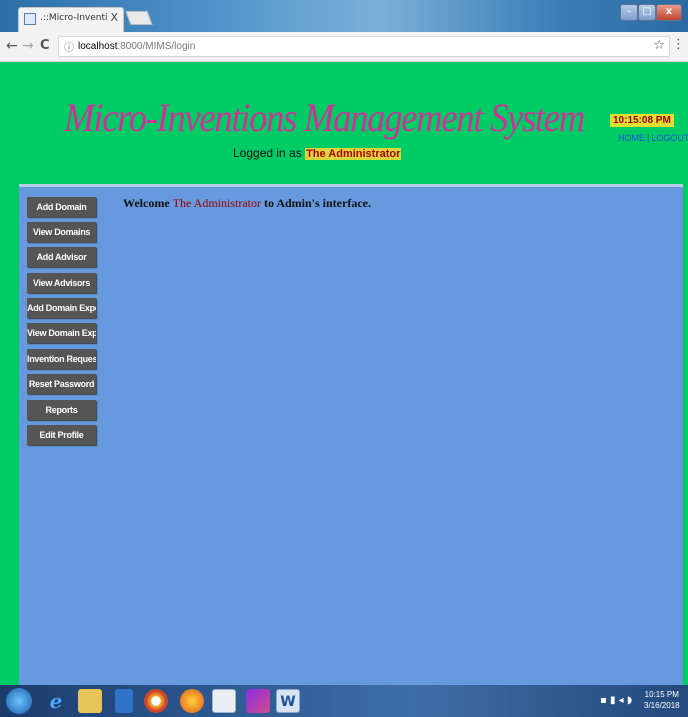 Image resolution: width=688 pixels, height=717 pixels. I want to click on add-advisor-button: Add Advisor, so click(61, 257).